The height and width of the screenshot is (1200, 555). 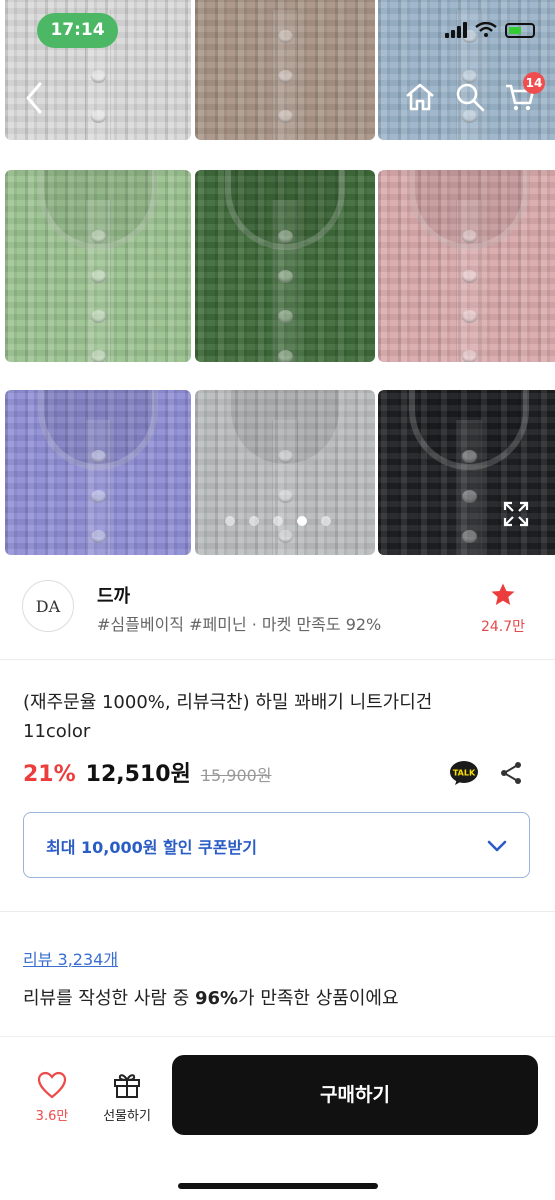 I want to click on top-nav-icons: 14, so click(x=474, y=93).